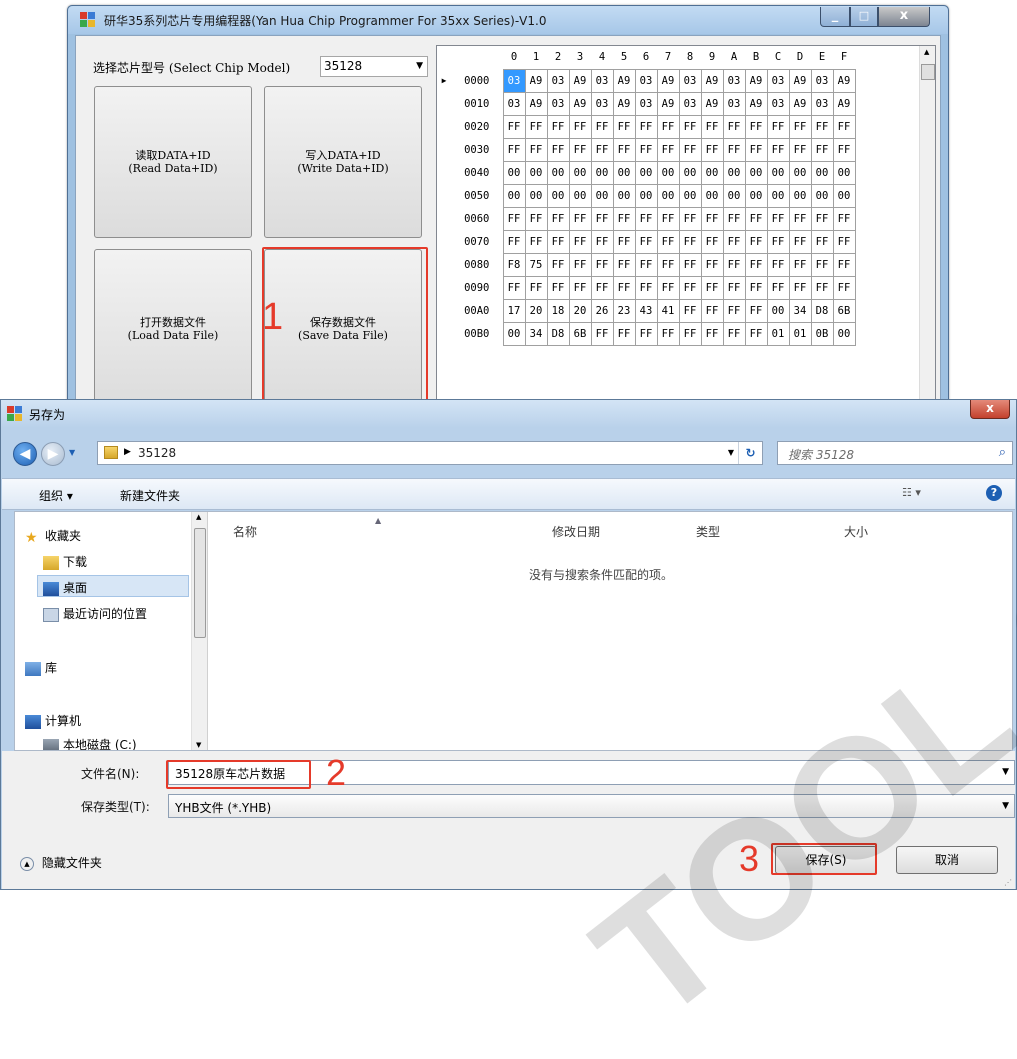 This screenshot has width=1017, height=1059. What do you see at coordinates (926, 52) in the screenshot?
I see `scroll-up-icon: ▲` at bounding box center [926, 52].